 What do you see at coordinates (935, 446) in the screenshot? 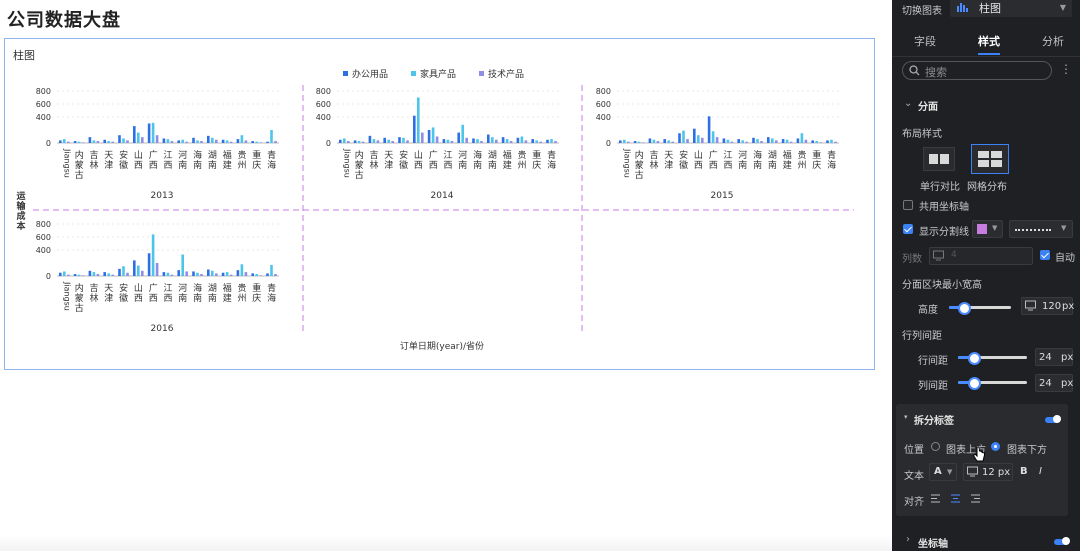
I see `position-above-radio` at bounding box center [935, 446].